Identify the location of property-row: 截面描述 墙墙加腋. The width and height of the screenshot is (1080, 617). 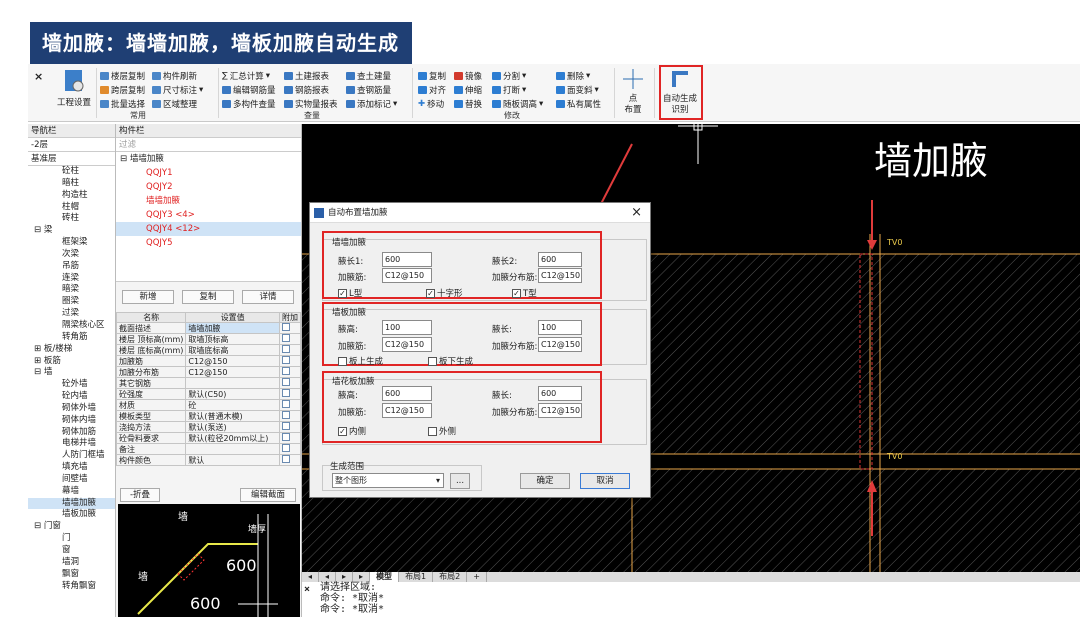
(208, 328).